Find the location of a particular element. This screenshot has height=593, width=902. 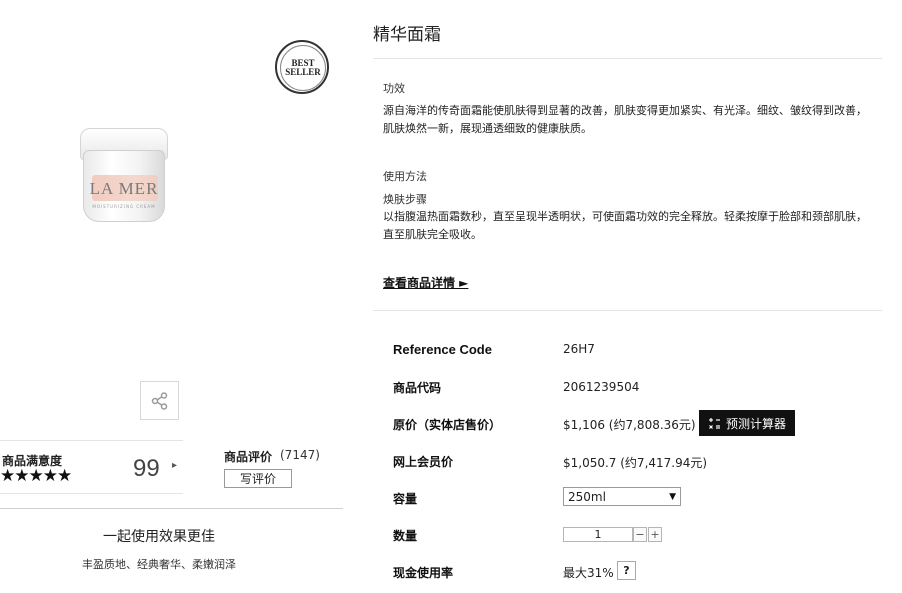

cash-usage-label: 现金使用率 is located at coordinates (423, 573).